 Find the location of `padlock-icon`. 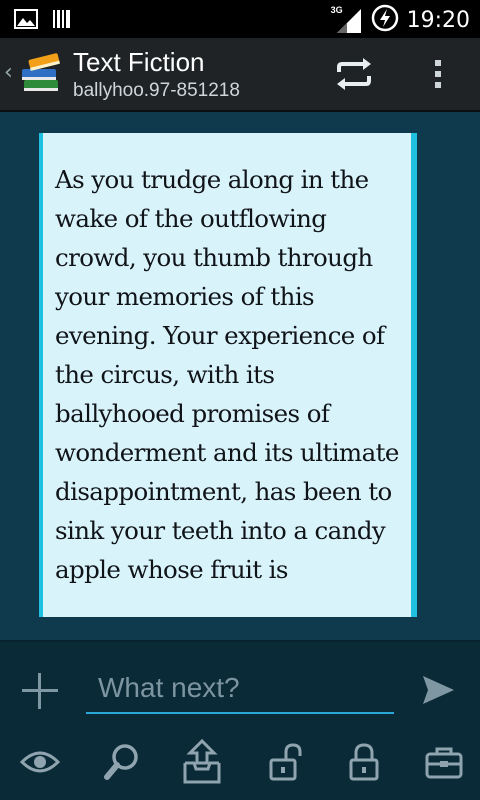

padlock-icon is located at coordinates (364, 762).